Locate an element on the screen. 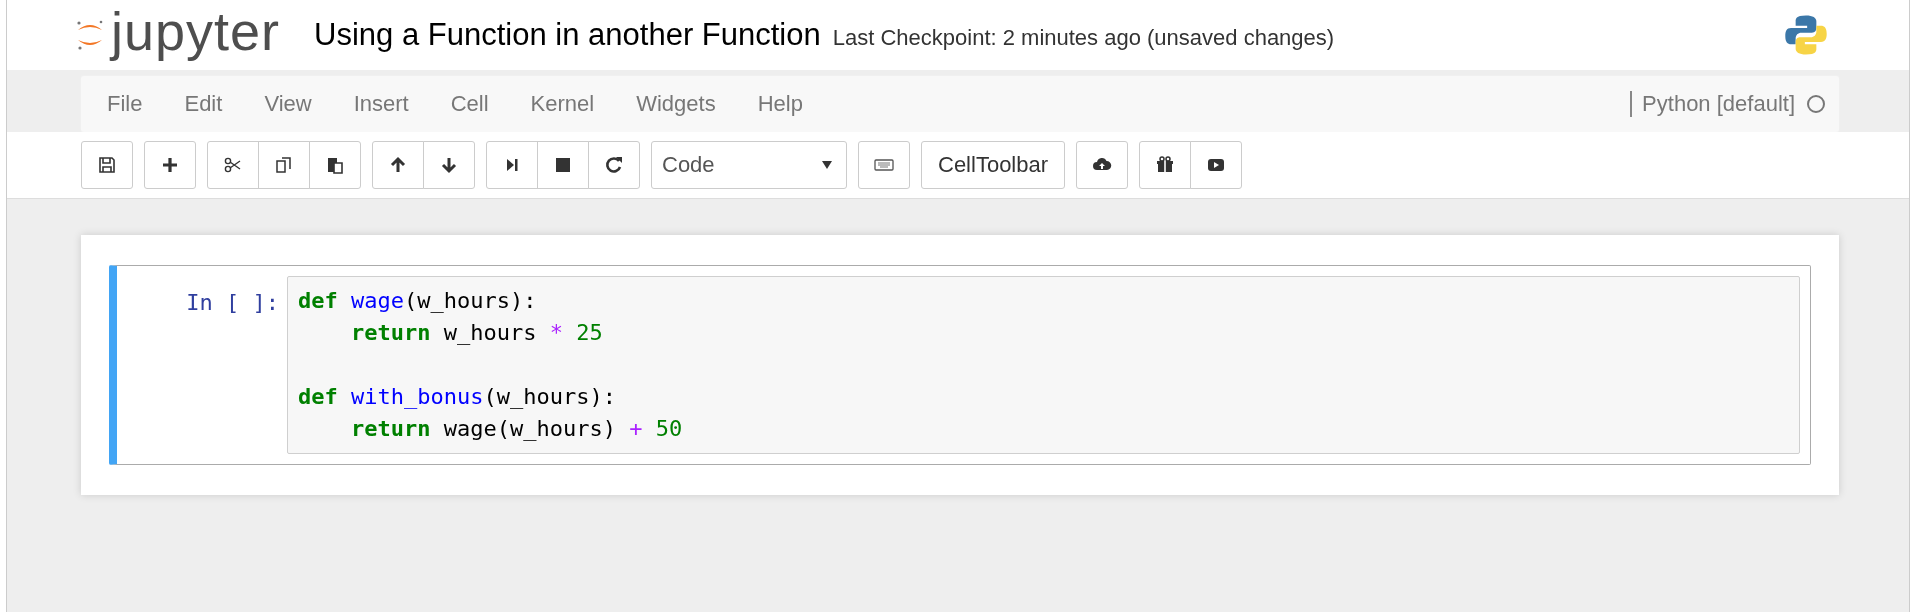 Image resolution: width=1916 pixels, height=612 pixels. keyboard-button is located at coordinates (884, 165).